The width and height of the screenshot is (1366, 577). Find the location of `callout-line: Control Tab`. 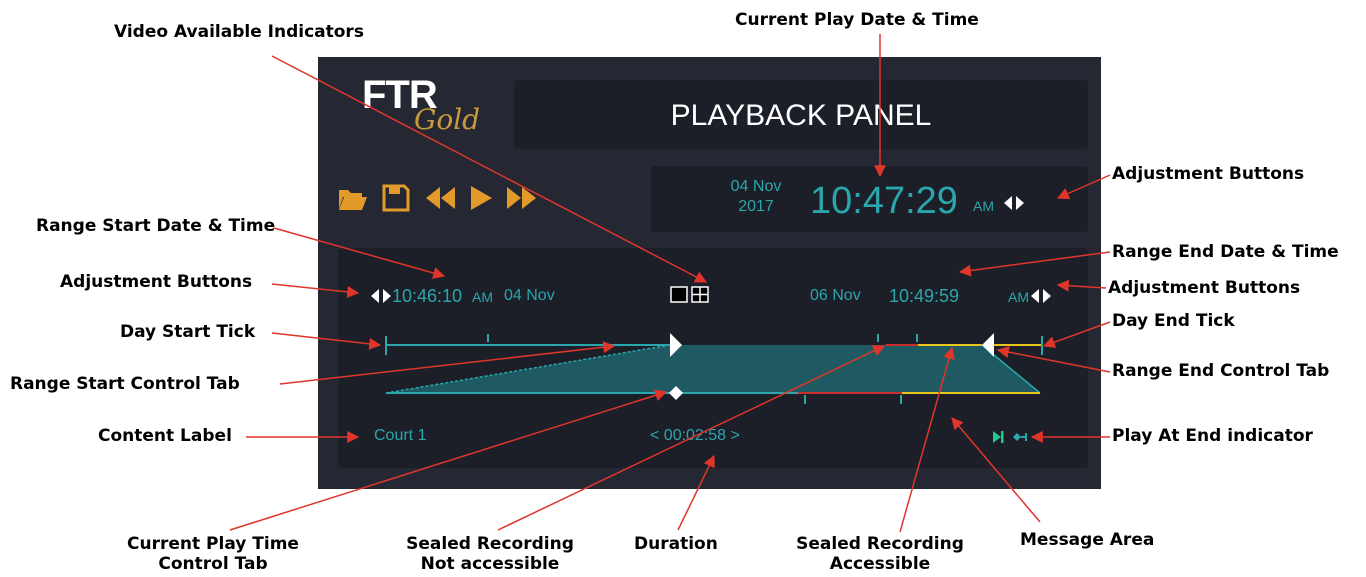

callout-line: Control Tab is located at coordinates (213, 564).